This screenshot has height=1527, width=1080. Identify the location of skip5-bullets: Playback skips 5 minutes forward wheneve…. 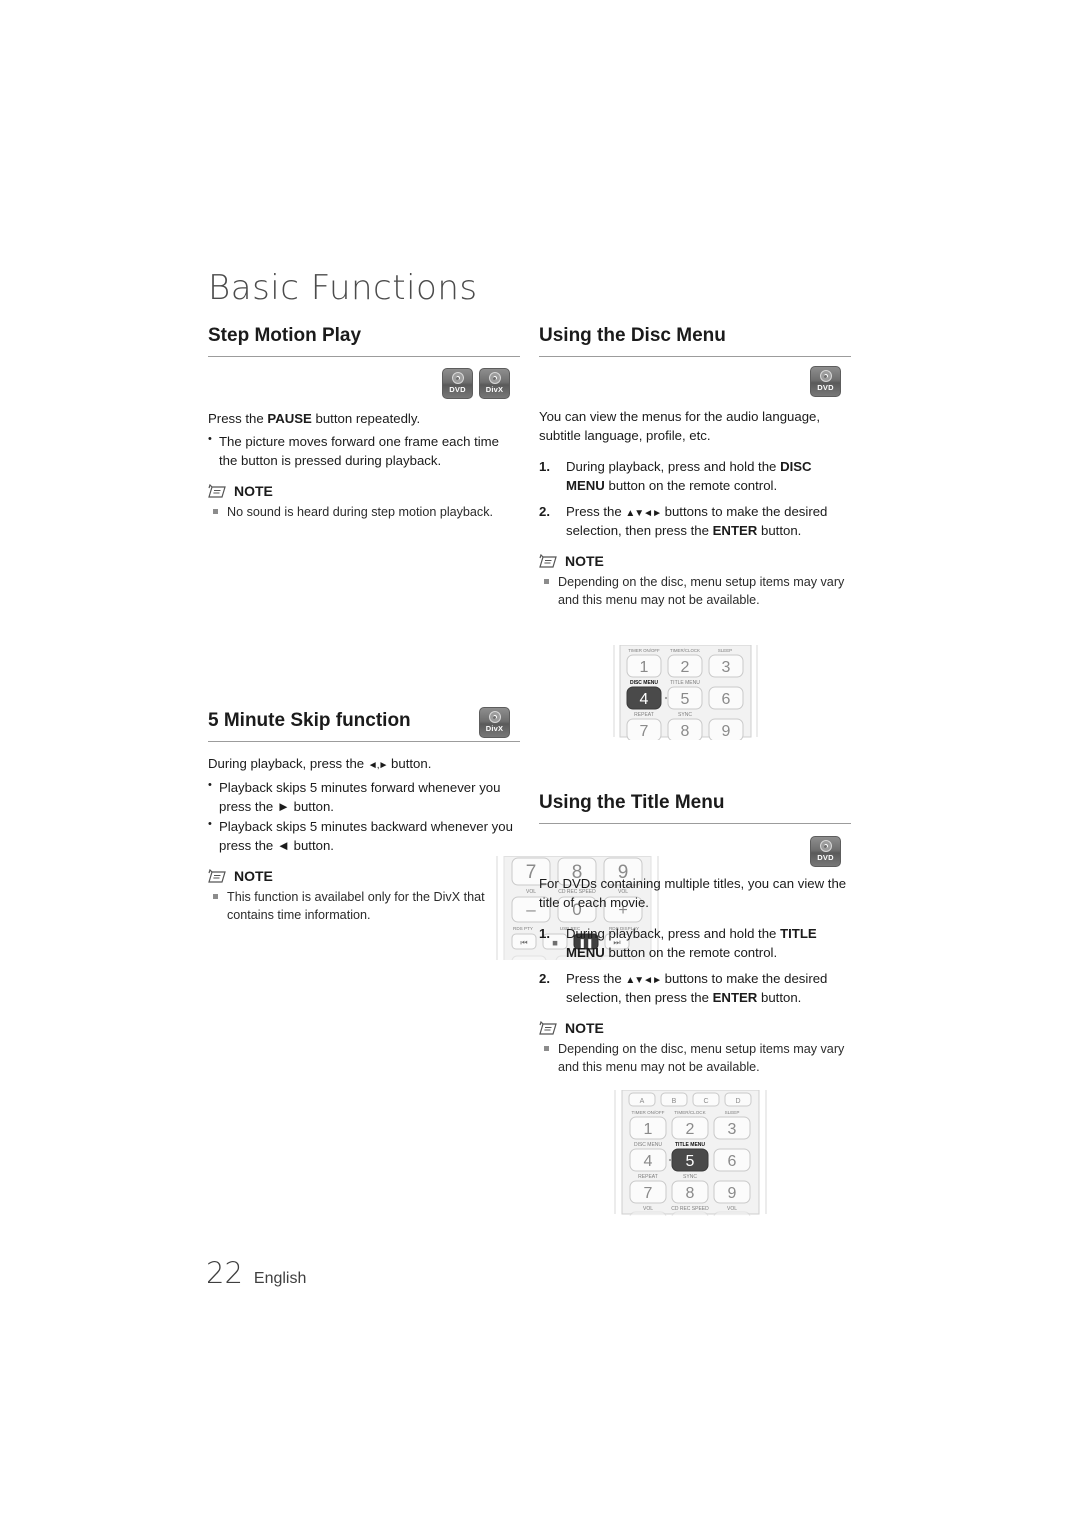
(364, 817).